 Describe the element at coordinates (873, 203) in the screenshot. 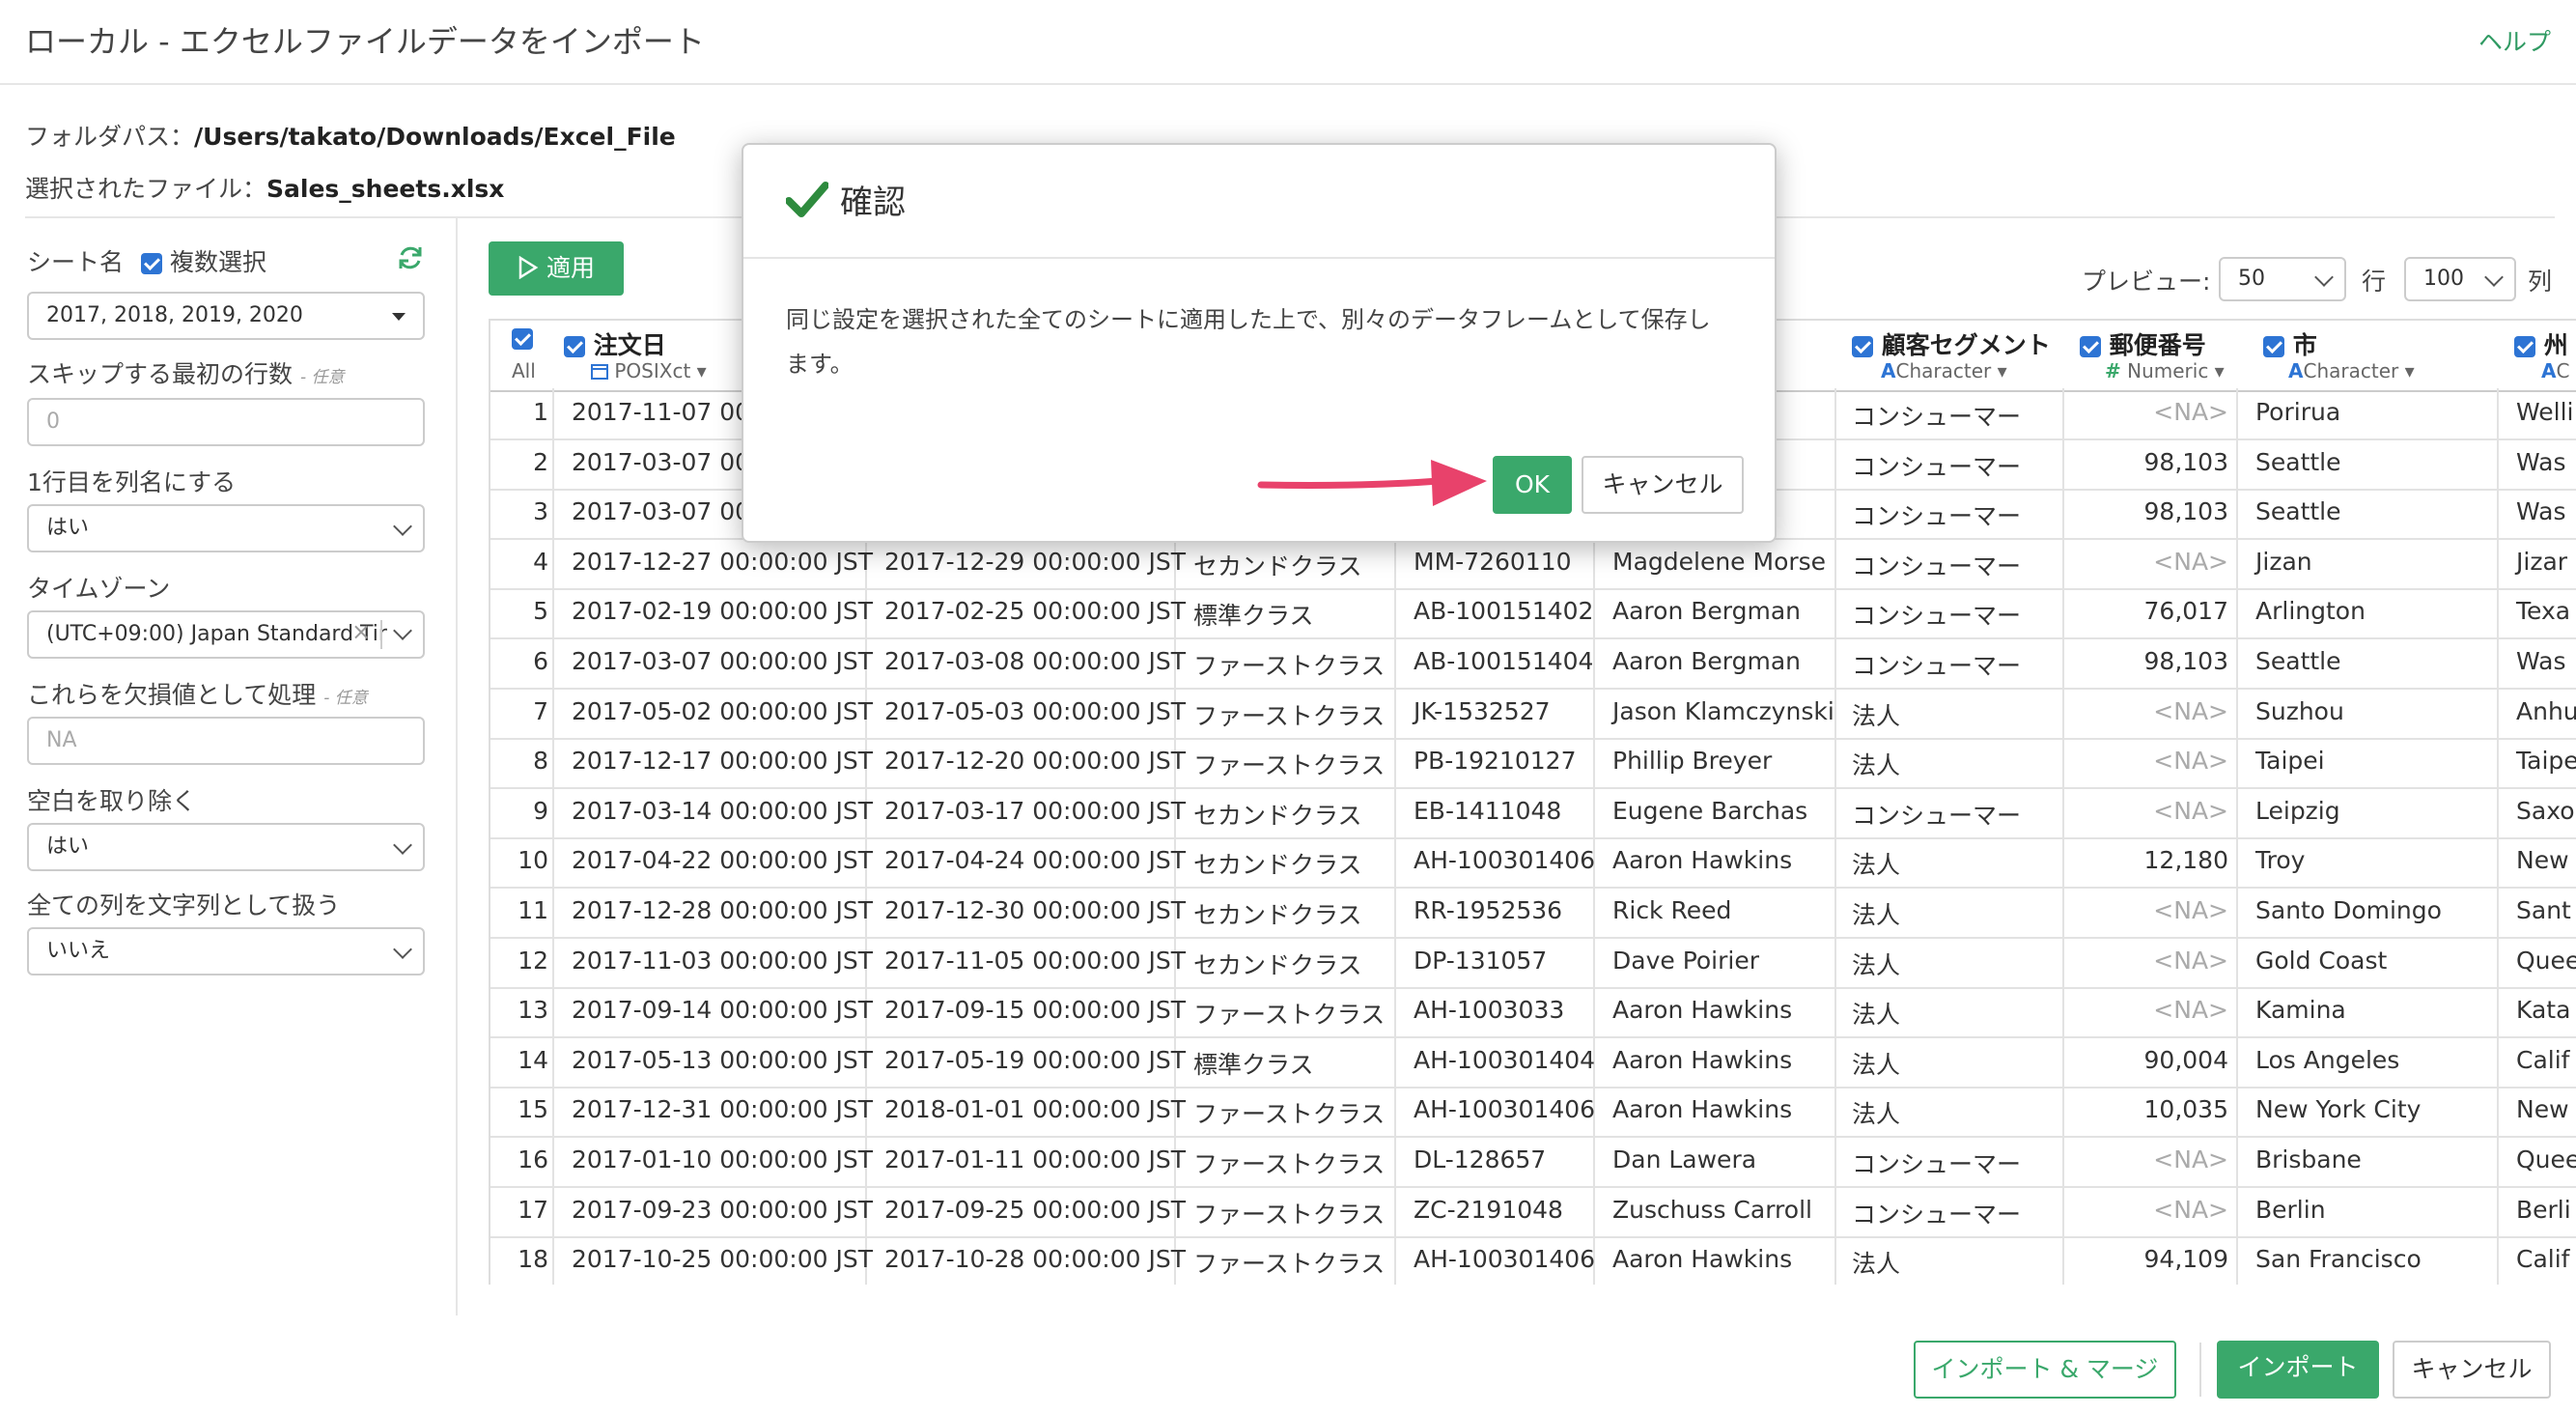

I see `dialog-title: 確認` at that location.